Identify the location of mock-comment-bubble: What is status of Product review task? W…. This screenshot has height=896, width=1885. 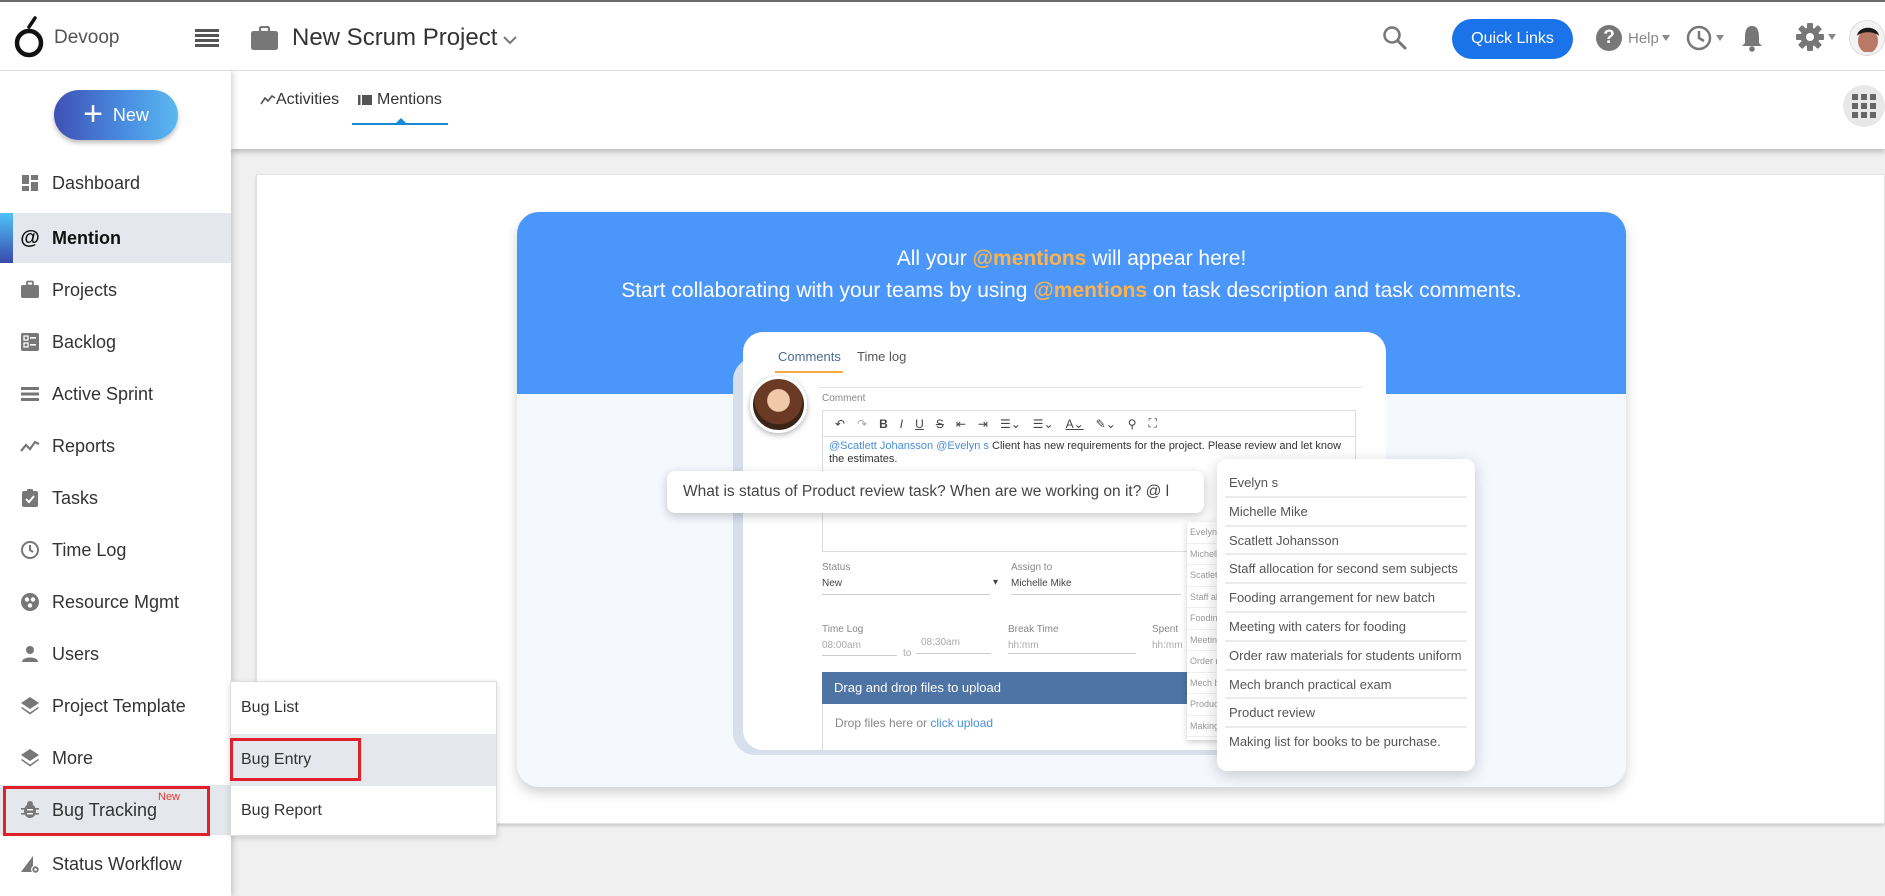
(935, 492).